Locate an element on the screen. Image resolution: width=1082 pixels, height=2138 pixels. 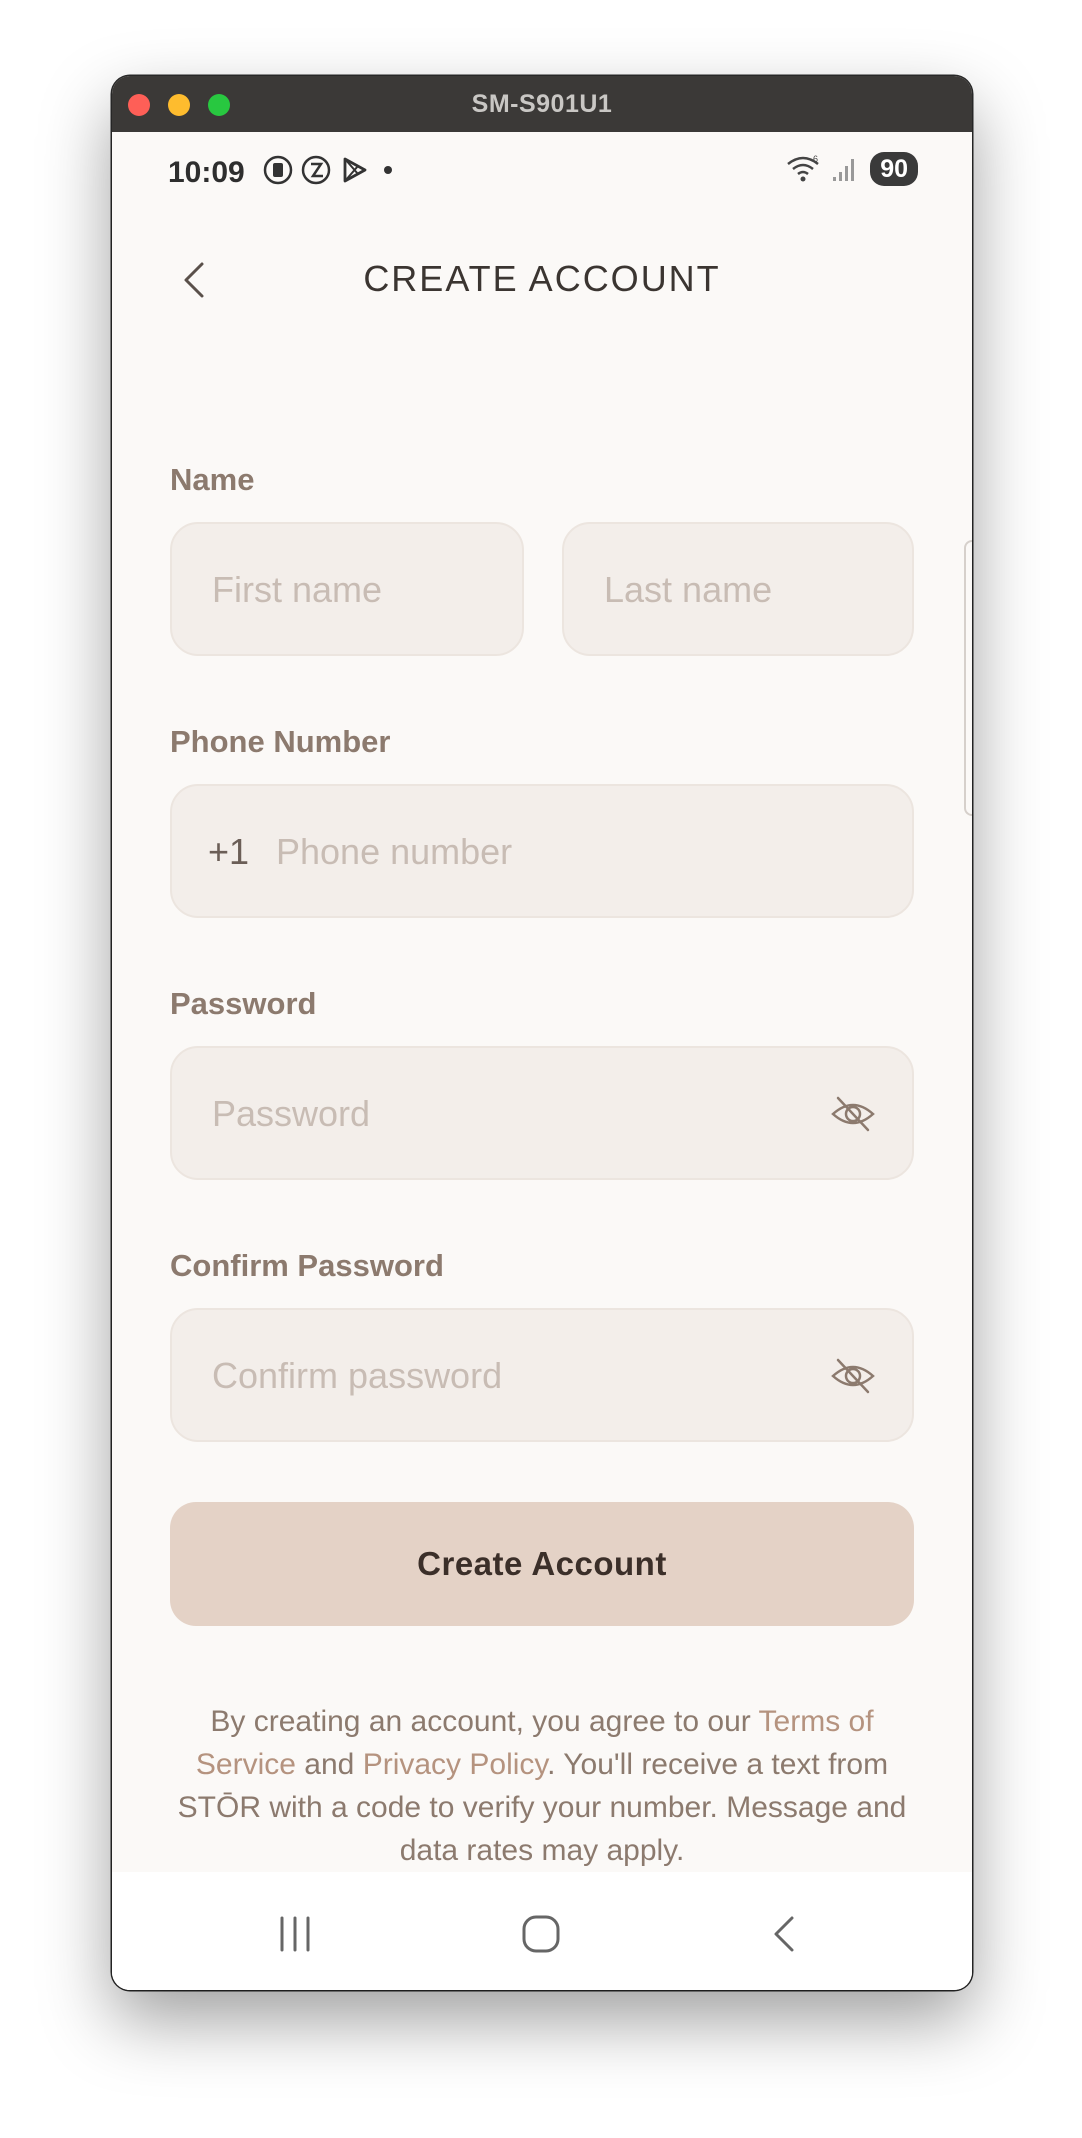
status-icons-right: 6 90 is located at coordinates (852, 169).